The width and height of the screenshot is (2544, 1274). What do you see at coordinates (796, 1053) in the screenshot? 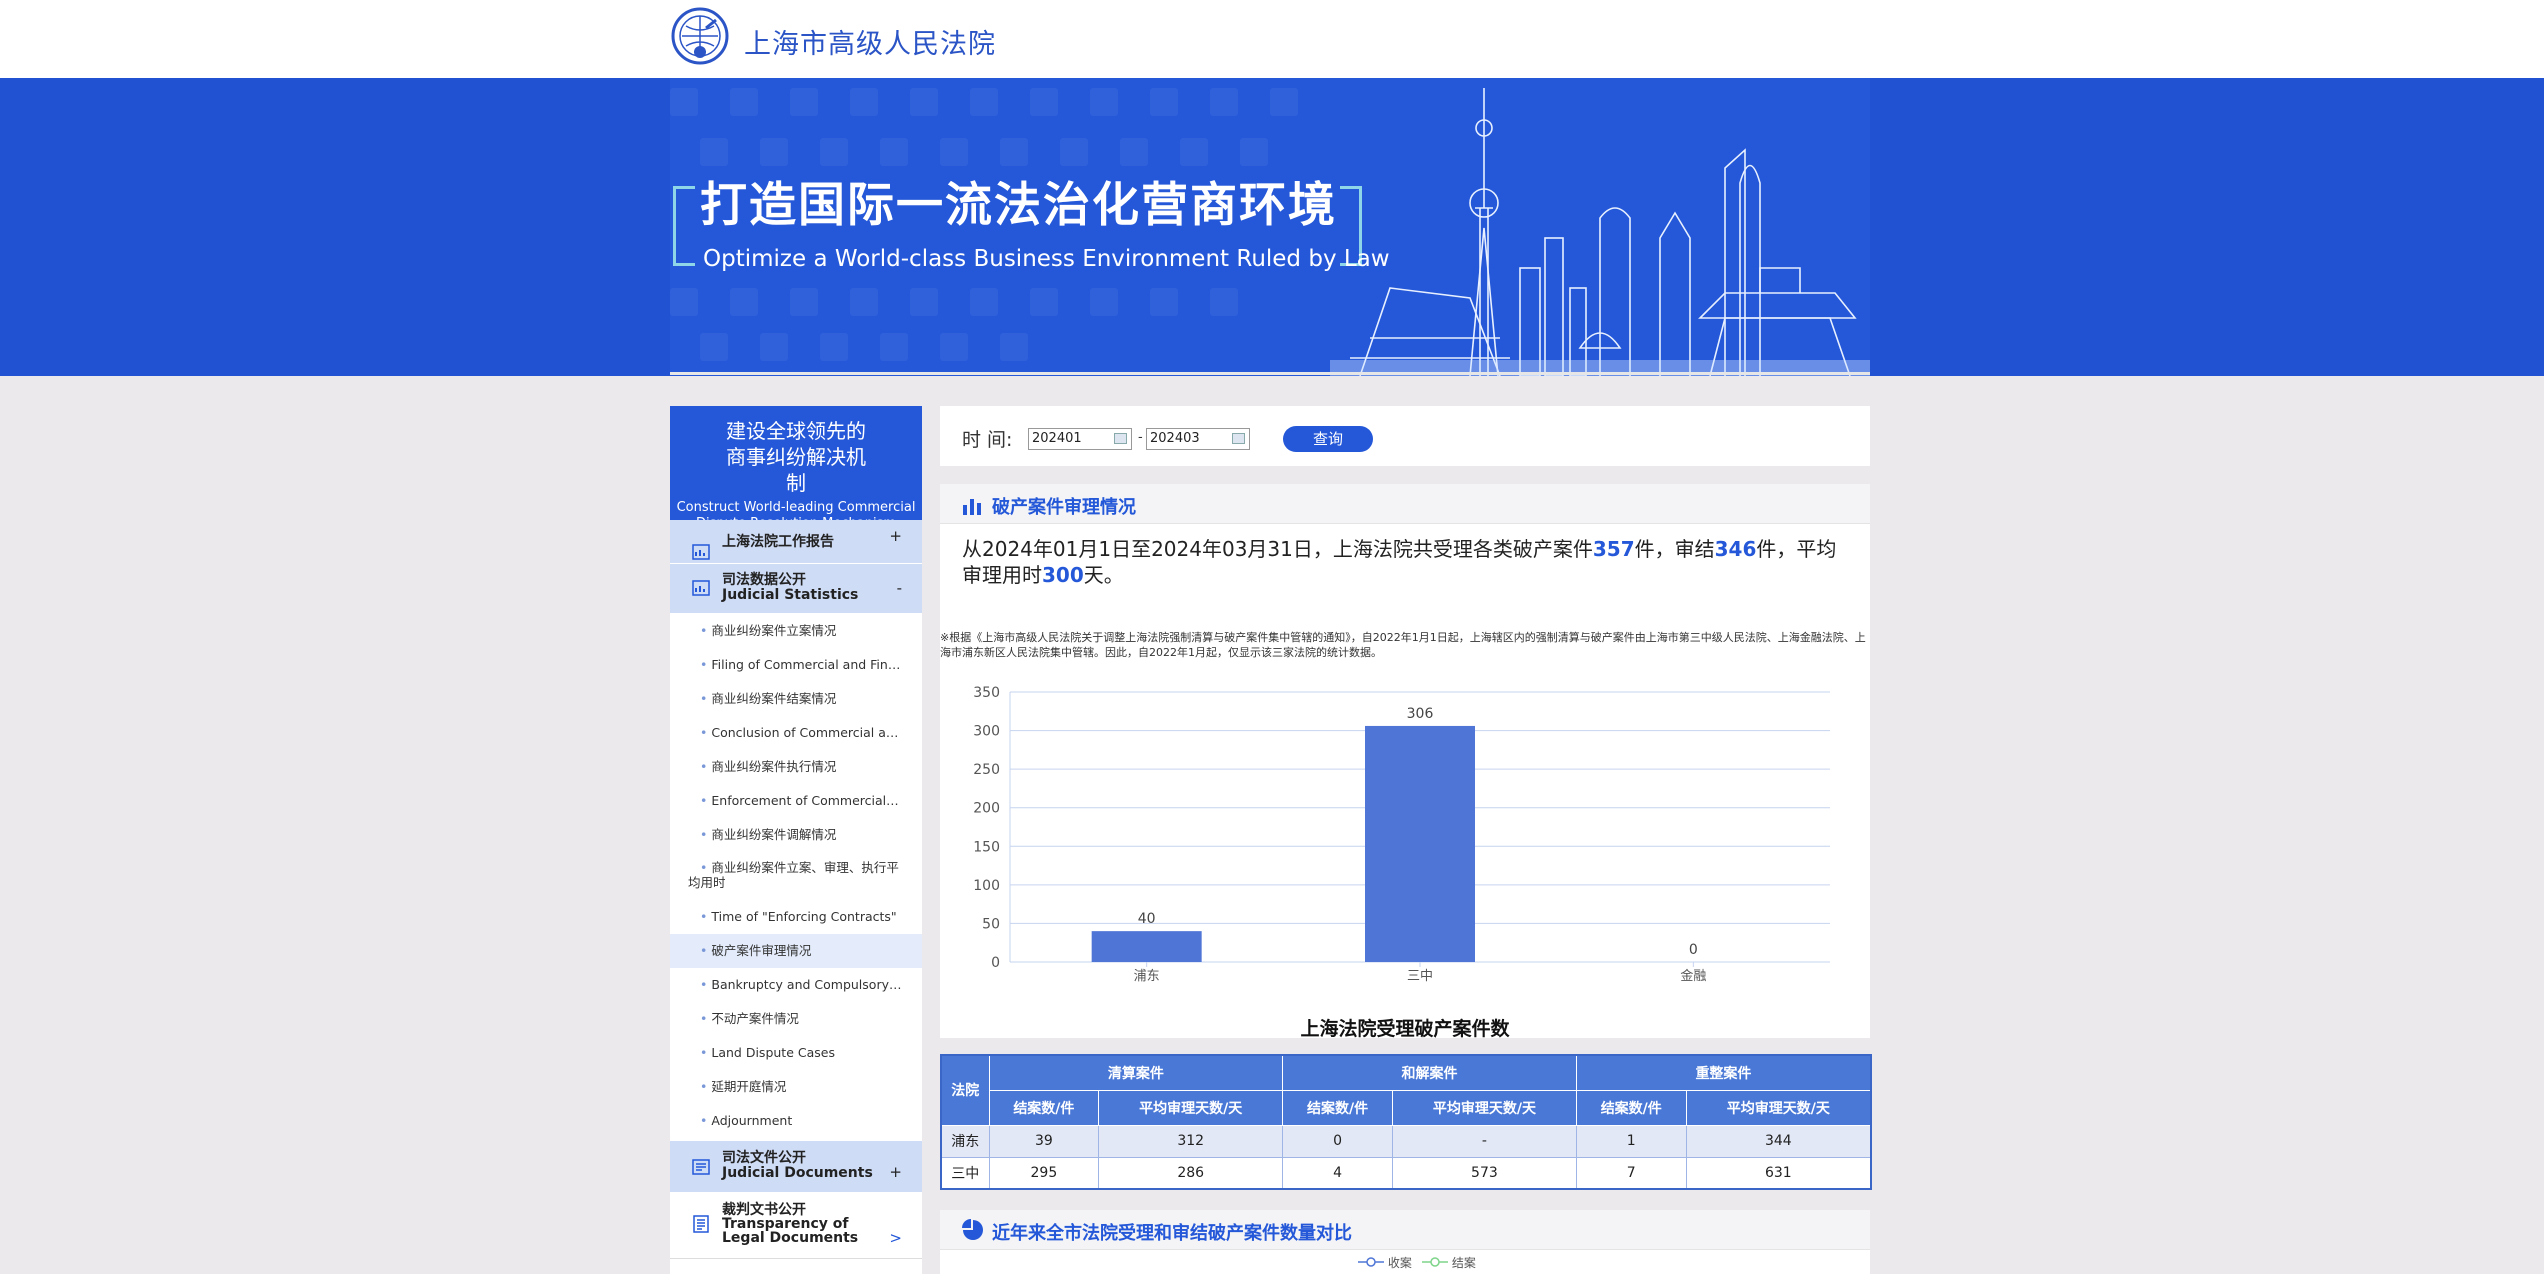
I see `sidebar-item: • Land Dispute Cases` at bounding box center [796, 1053].